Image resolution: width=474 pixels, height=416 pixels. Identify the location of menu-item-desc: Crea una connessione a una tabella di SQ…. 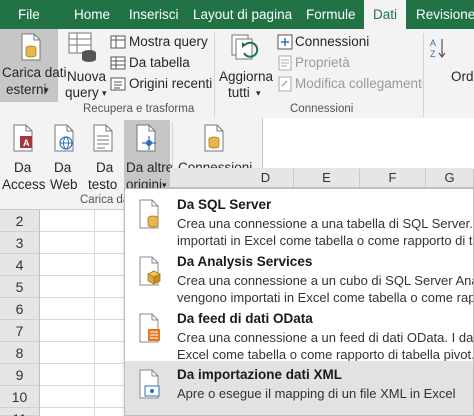
(325, 223).